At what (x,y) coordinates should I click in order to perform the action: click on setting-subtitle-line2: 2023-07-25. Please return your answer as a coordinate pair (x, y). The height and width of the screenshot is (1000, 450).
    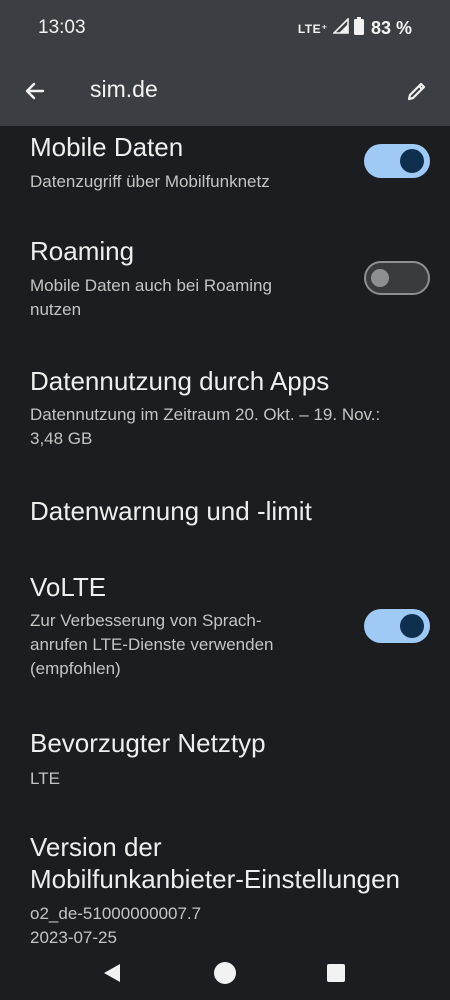
    Looking at the image, I should click on (73, 937).